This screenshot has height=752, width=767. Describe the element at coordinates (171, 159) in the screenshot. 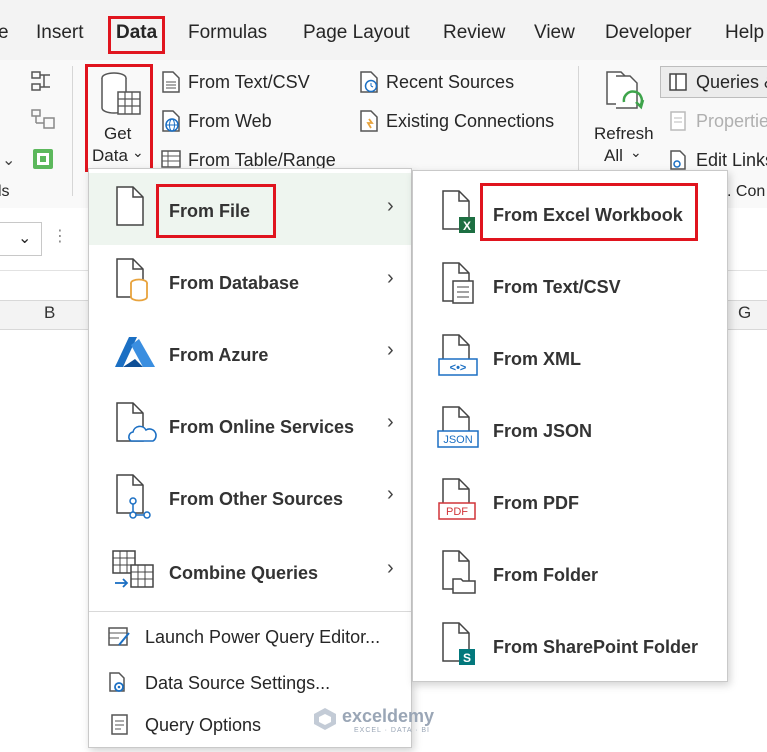

I see `table-range-icon` at that location.